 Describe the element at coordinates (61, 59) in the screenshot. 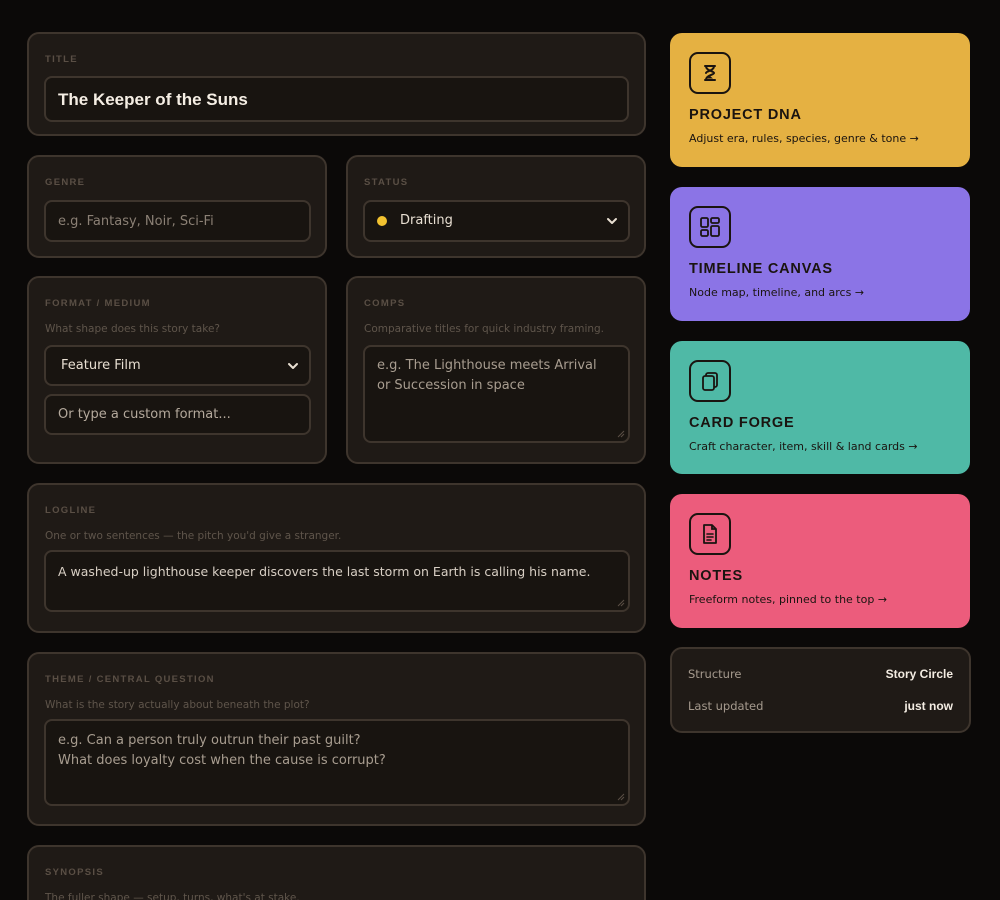

I see `title-label: TITLE` at that location.